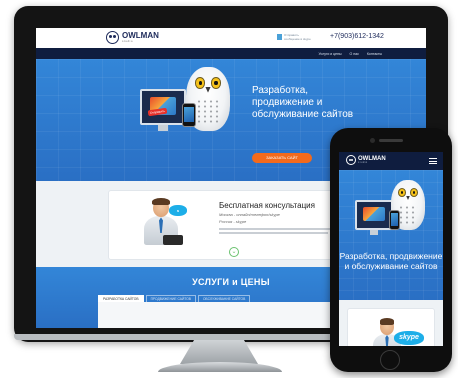 The height and width of the screenshot is (378, 458). Describe the element at coordinates (233, 221) in the screenshot. I see `consult-line-russia: Россия - skype` at that location.